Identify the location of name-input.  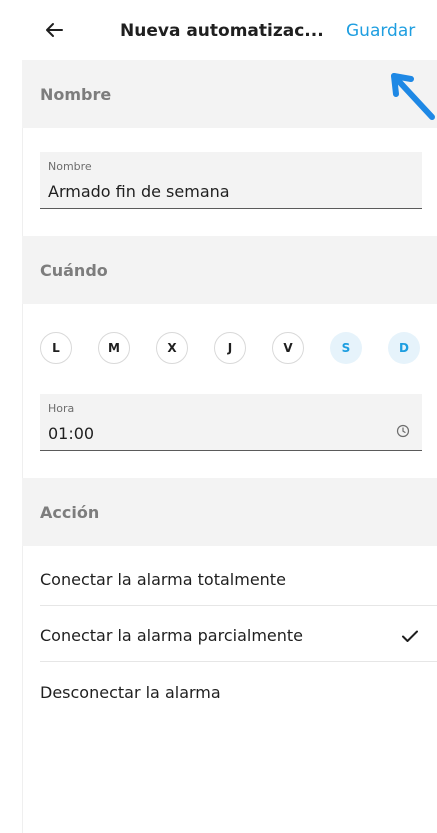
(213, 191).